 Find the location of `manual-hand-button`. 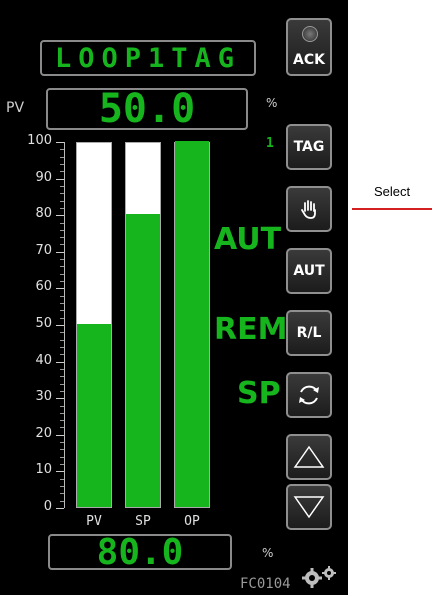

manual-hand-button is located at coordinates (309, 209).